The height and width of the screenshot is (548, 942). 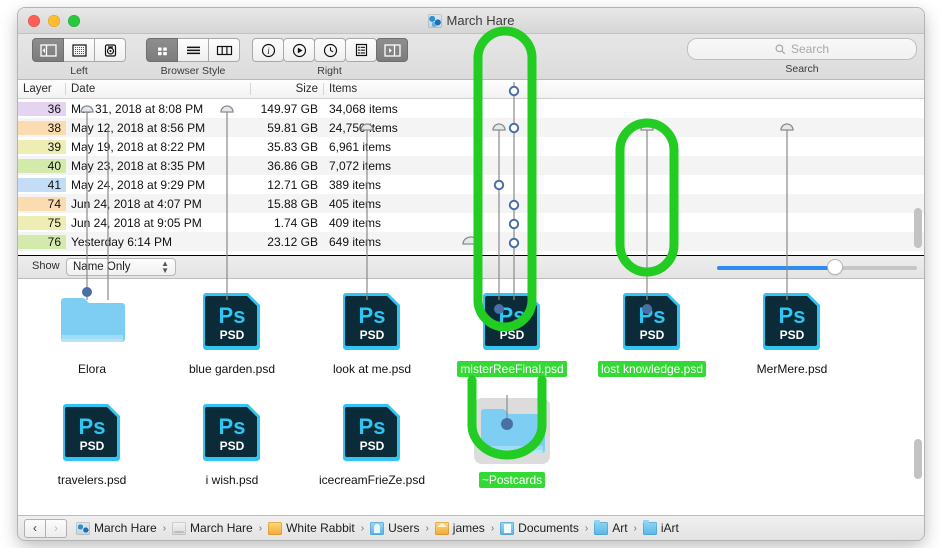 I want to click on grid-scrollbar-thumb, so click(x=918, y=459).